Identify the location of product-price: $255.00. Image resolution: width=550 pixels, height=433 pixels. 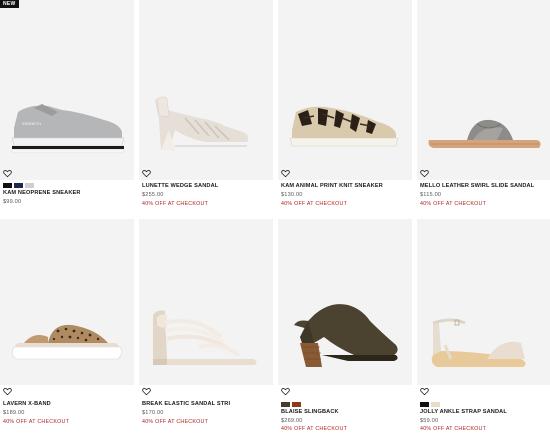
(153, 195).